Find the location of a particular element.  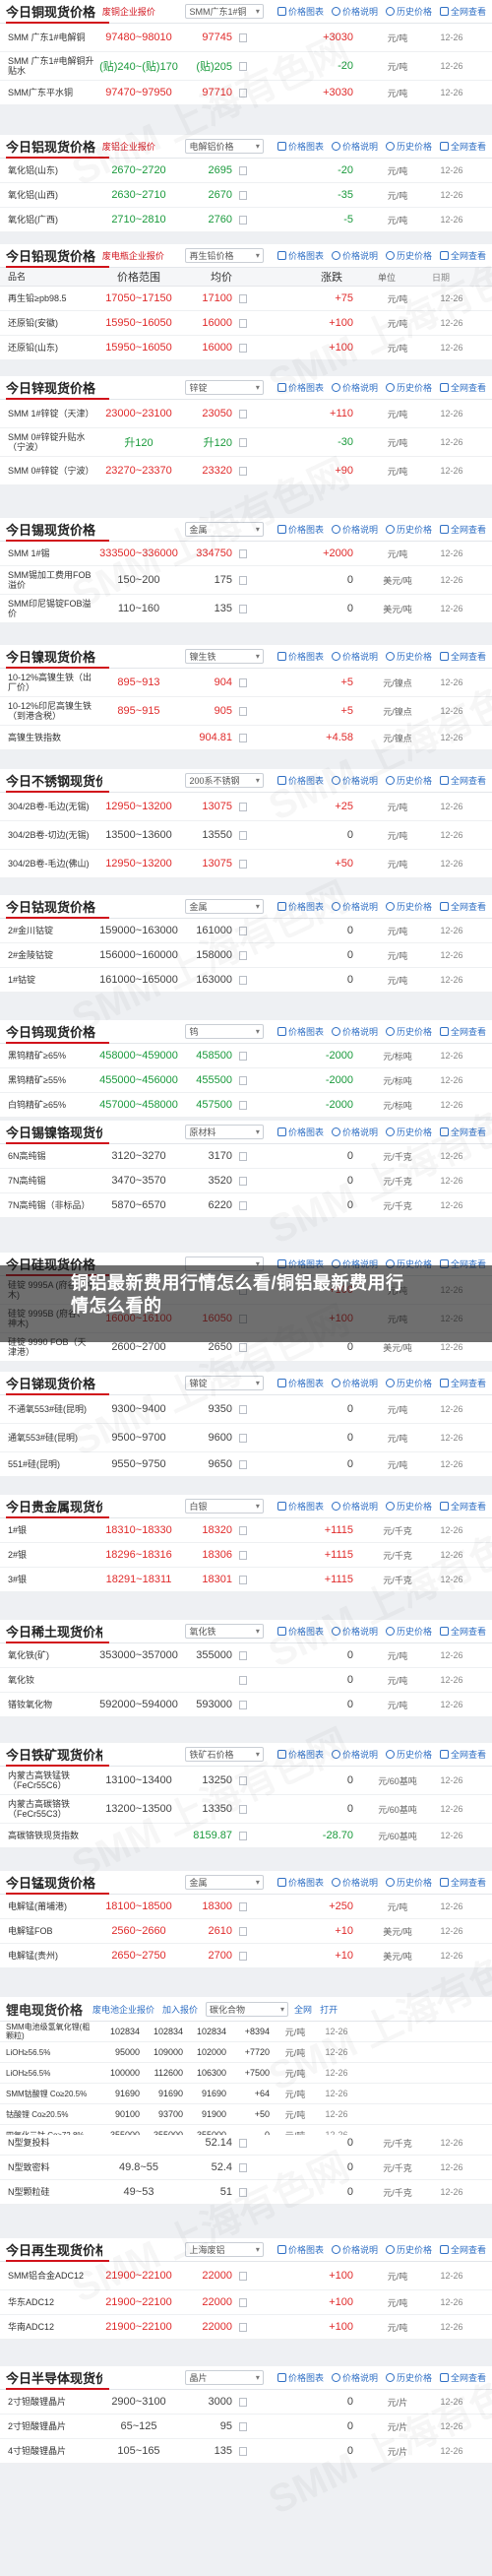

product-name: 高镍生铁指数 is located at coordinates (51, 737).